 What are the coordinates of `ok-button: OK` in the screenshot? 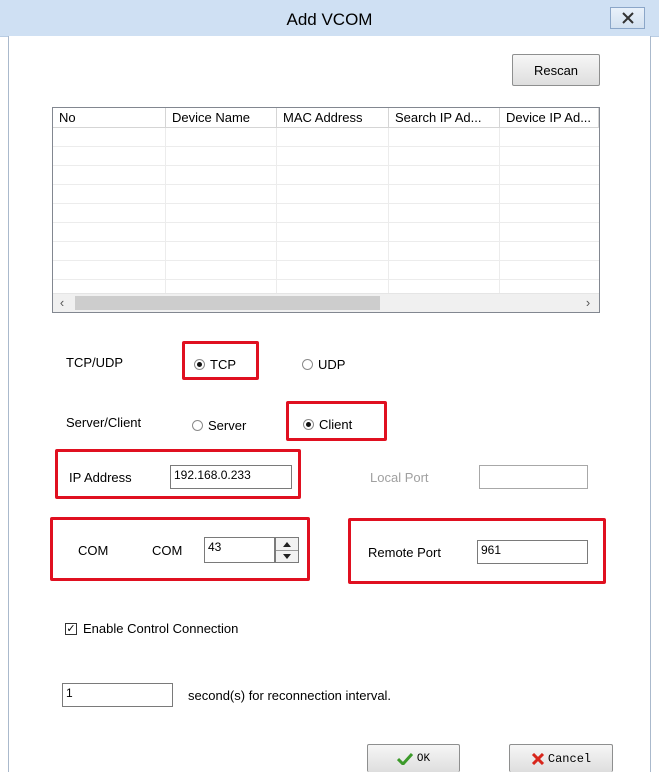 It's located at (413, 758).